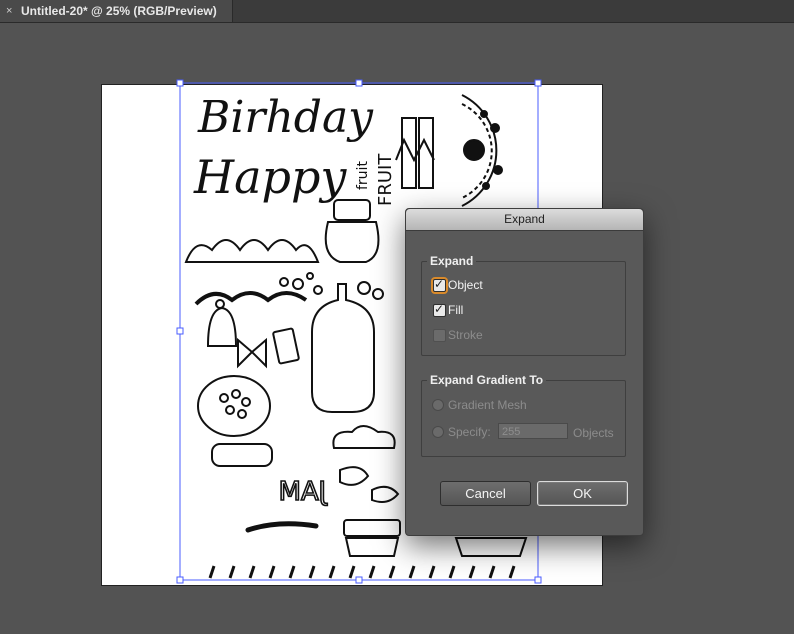 The image size is (794, 634). Describe the element at coordinates (369, 484) in the screenshot. I see `strawberries-doodle` at that location.